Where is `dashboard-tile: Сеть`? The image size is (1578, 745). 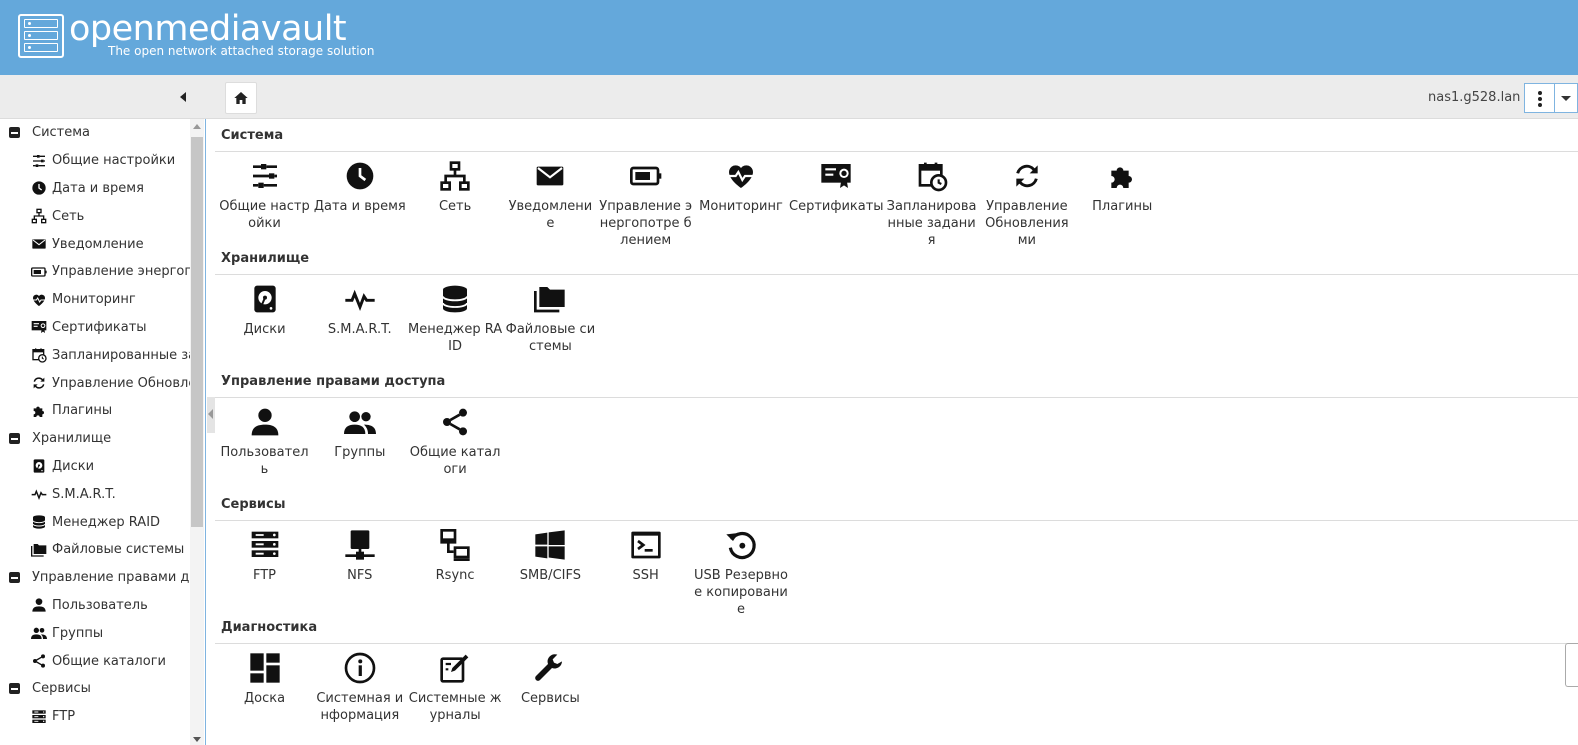
dashboard-tile: Сеть is located at coordinates (455, 187).